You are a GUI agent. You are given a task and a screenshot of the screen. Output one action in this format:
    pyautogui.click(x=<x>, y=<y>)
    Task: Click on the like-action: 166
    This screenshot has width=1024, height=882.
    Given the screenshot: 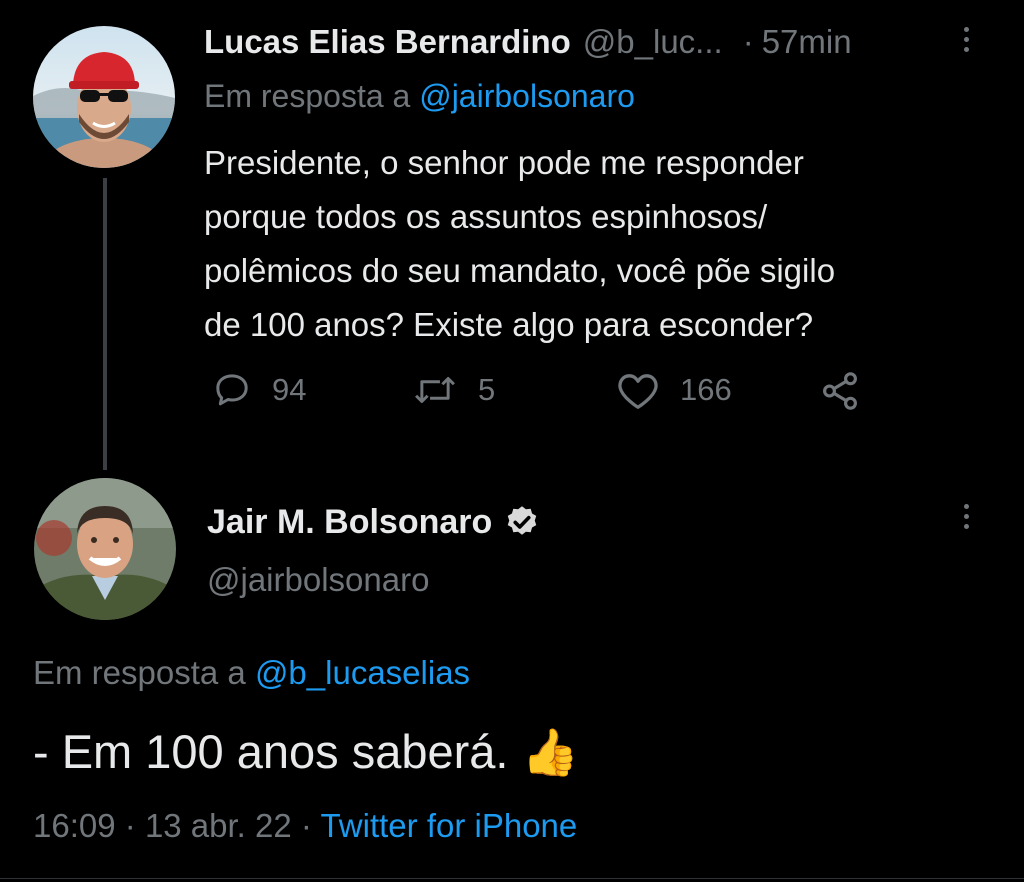 What is the action you would take?
    pyautogui.click(x=674, y=390)
    